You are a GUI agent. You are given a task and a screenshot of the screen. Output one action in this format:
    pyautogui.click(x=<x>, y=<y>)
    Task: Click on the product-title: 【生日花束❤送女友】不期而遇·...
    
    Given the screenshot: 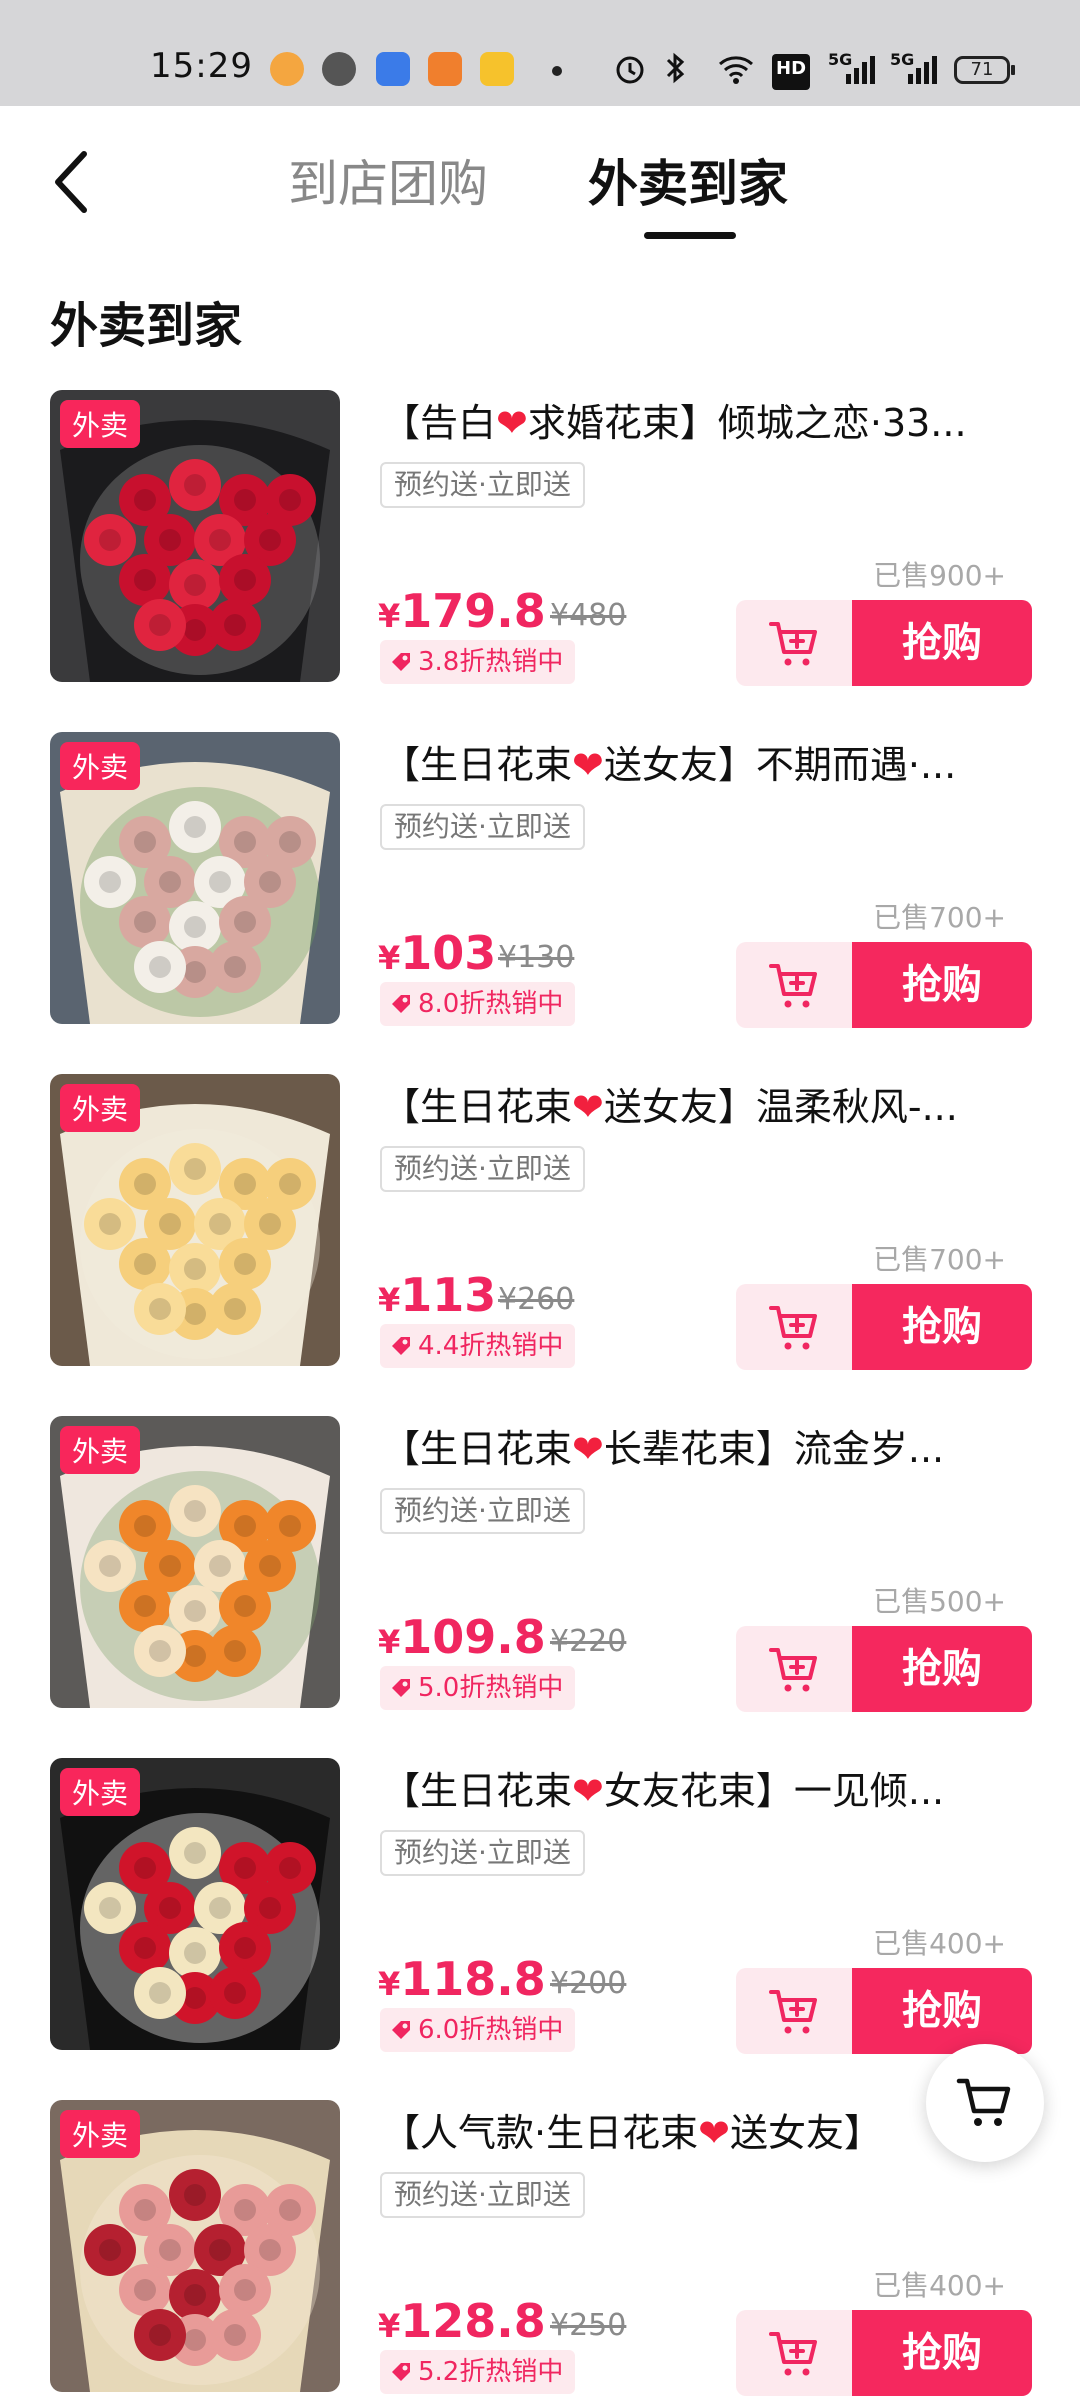 What is the action you would take?
    pyautogui.click(x=702, y=761)
    